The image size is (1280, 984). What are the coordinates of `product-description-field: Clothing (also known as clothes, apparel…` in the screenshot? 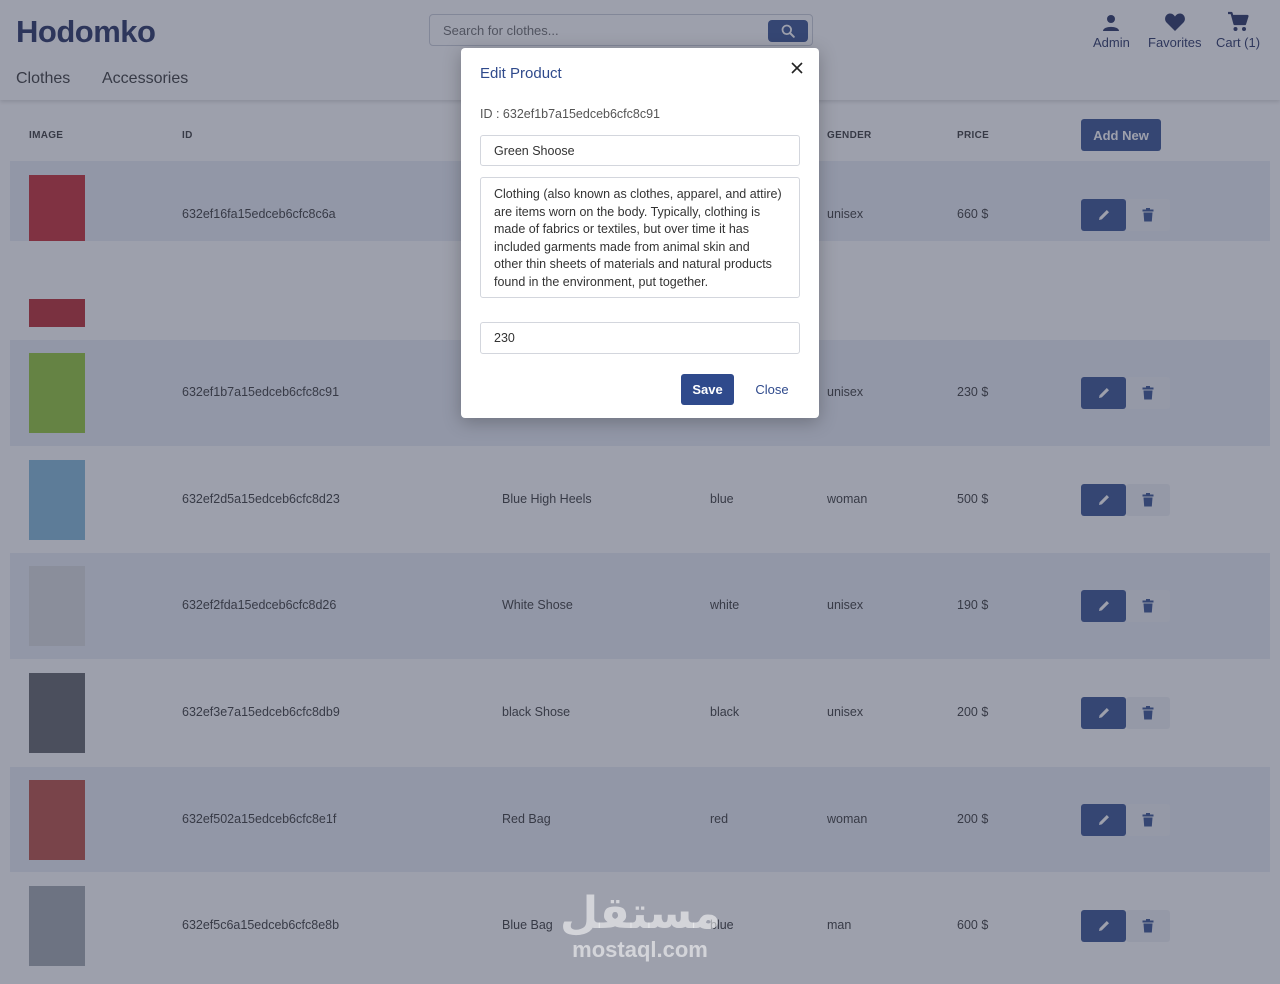 It's located at (640, 237).